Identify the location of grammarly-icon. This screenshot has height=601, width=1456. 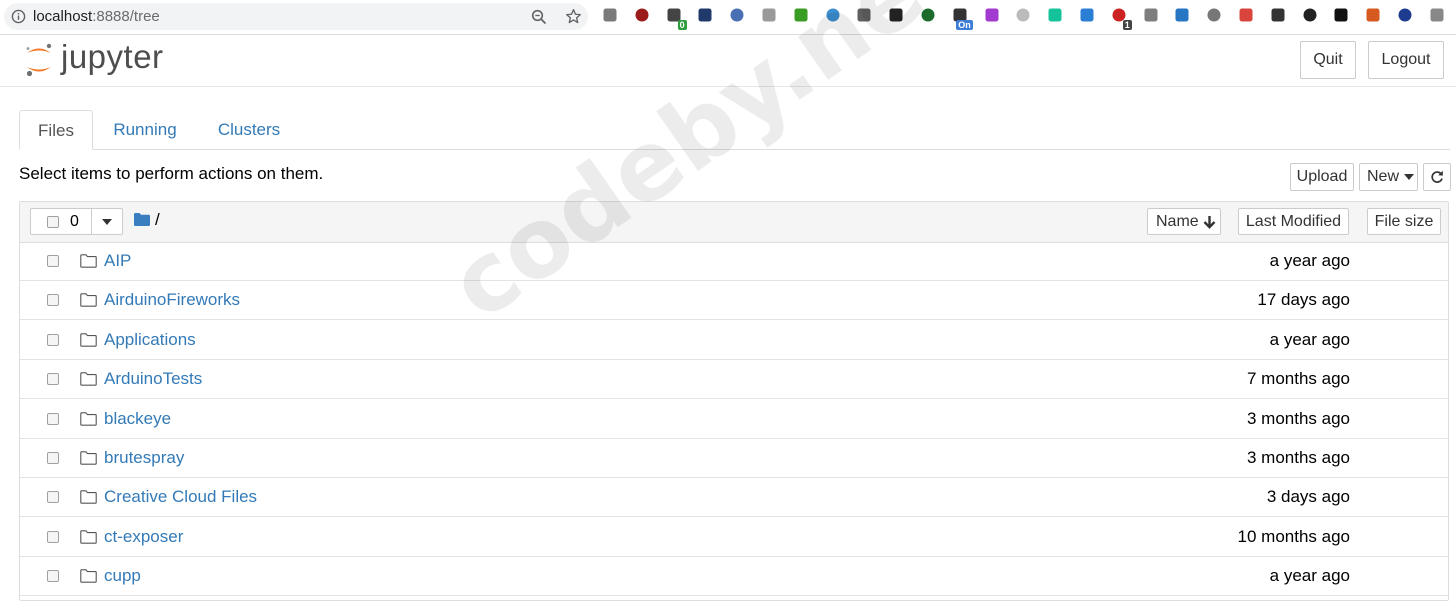
(1055, 15).